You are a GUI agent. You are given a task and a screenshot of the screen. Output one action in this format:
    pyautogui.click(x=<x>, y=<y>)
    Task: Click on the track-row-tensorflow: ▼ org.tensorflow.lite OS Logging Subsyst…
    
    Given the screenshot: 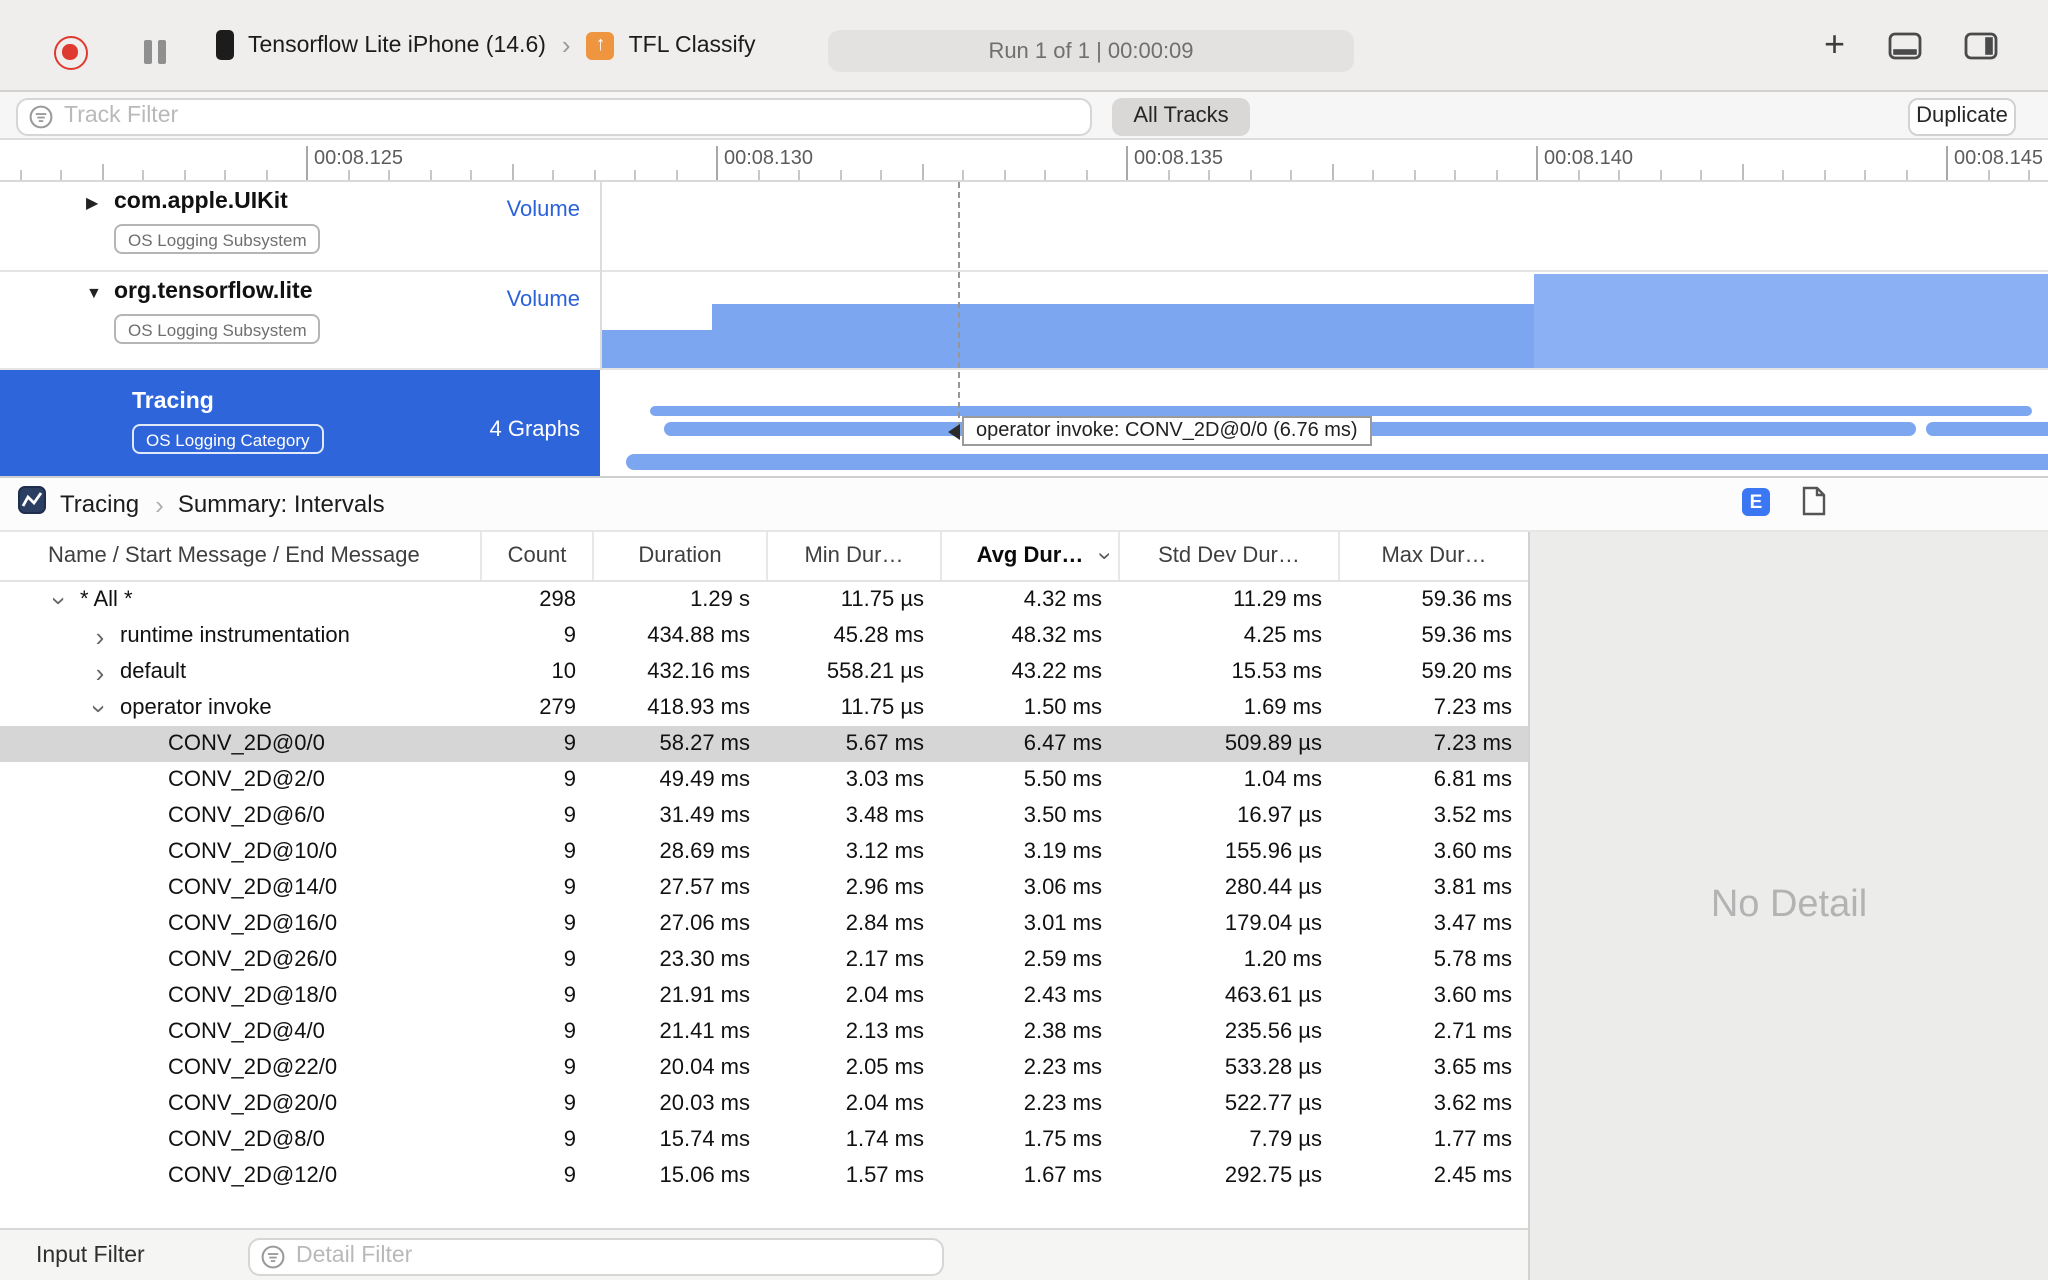 What is the action you would take?
    pyautogui.click(x=1024, y=321)
    